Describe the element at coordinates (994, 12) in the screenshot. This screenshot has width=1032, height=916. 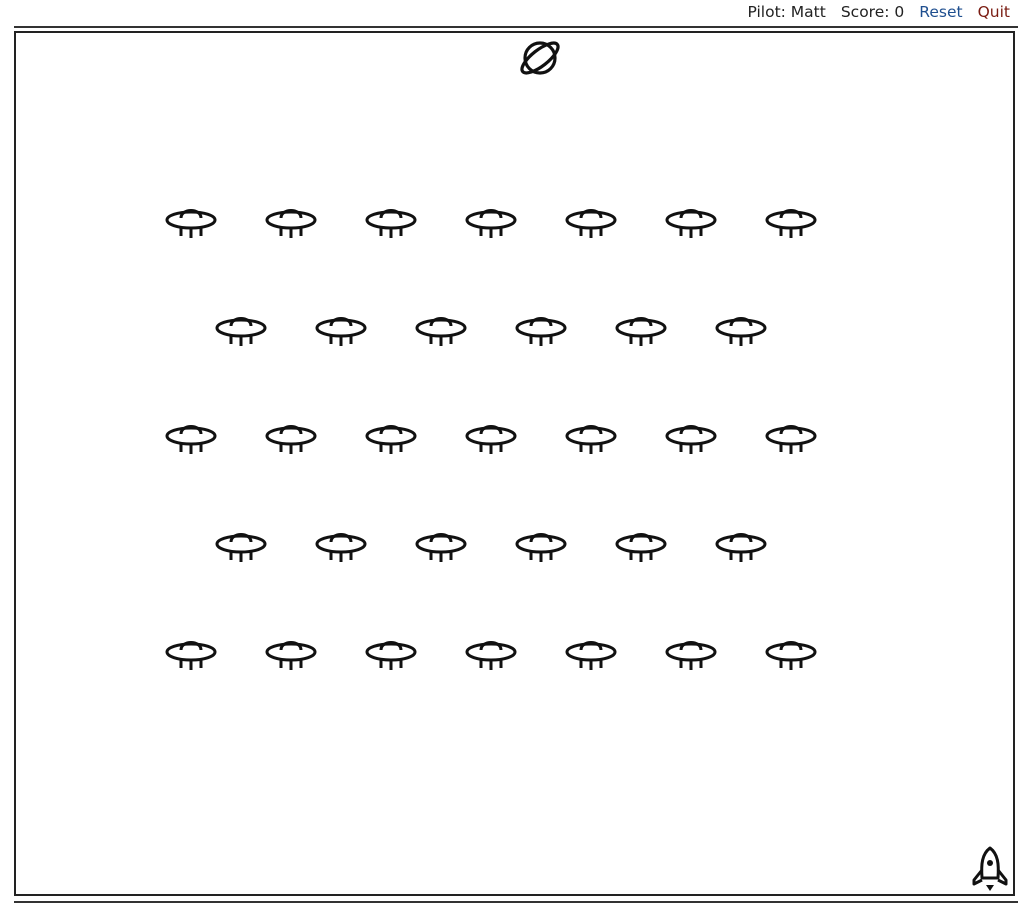
I see `quit-link: Quit` at that location.